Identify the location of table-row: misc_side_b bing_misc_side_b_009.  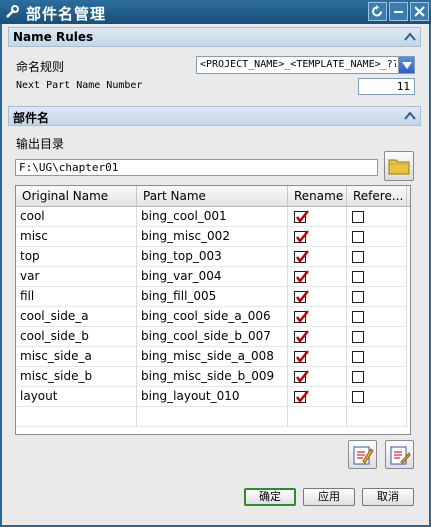
(213, 377).